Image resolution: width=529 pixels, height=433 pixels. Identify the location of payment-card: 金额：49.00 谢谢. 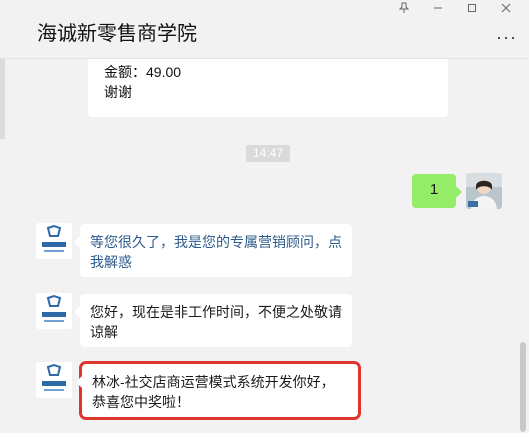
(268, 88).